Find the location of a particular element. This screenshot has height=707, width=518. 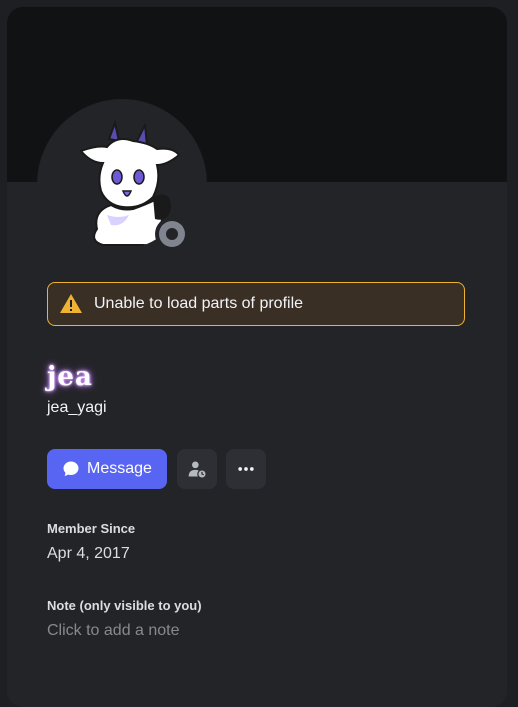

note-title: Note (only visible to you) is located at coordinates (124, 605).